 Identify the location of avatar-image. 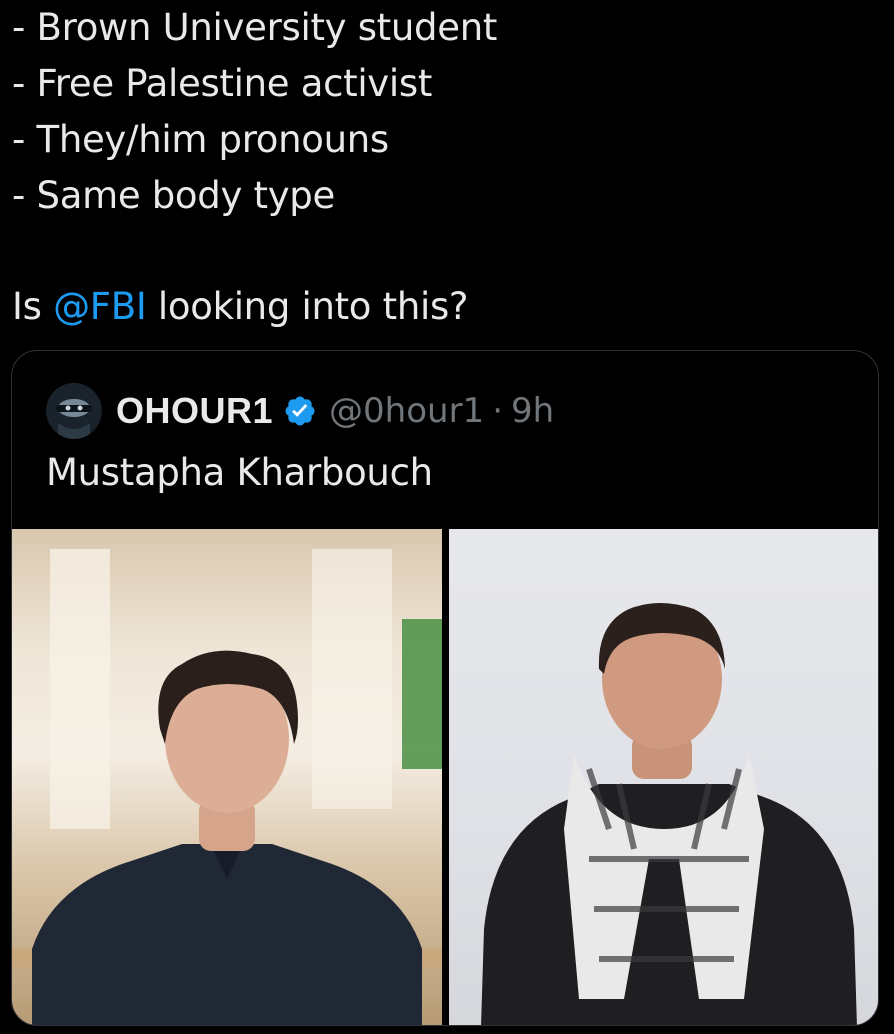
(74, 411).